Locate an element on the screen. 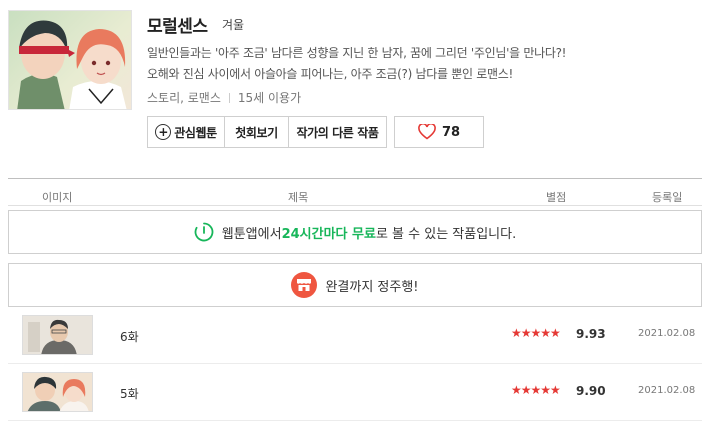  webtoon-title: 모럴센스 is located at coordinates (177, 27).